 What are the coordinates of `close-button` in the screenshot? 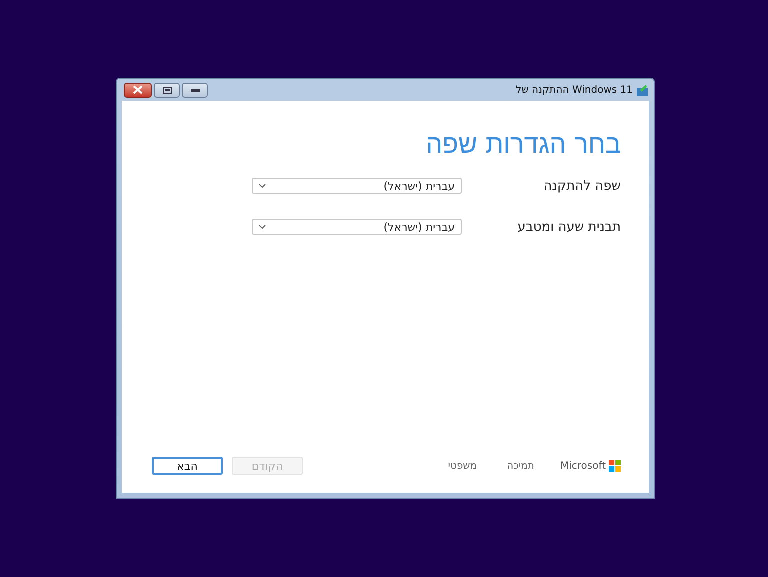 It's located at (138, 90).